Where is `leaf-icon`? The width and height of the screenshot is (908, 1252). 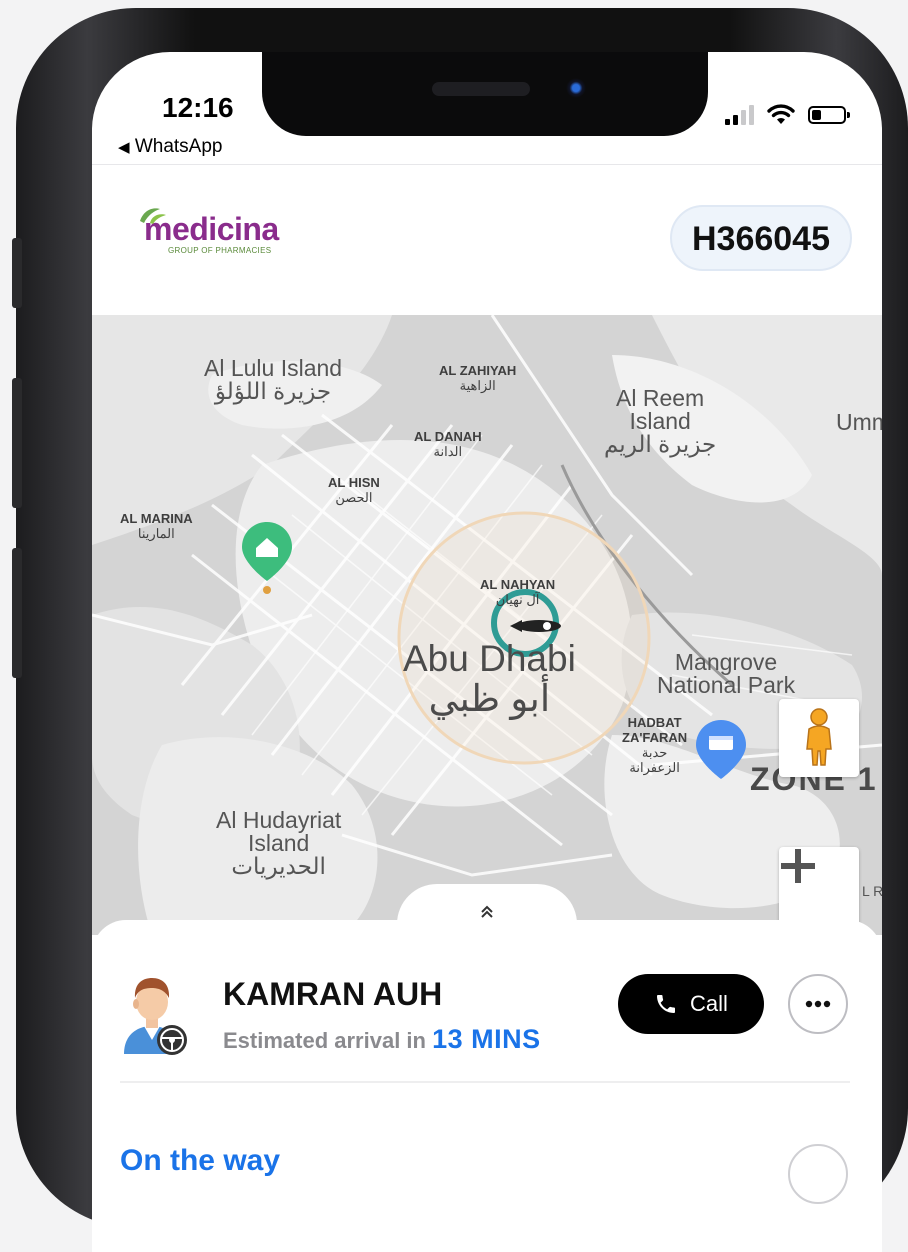
leaf-icon is located at coordinates (153, 216).